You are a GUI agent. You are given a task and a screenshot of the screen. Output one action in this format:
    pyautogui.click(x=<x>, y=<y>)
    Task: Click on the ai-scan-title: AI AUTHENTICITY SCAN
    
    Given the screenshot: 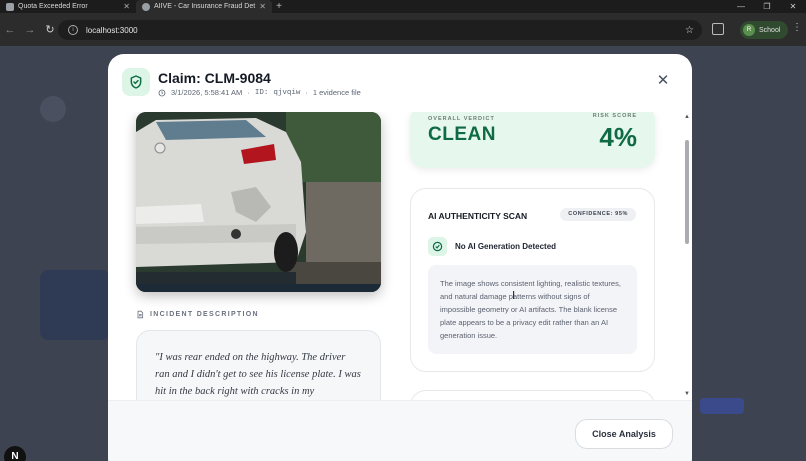 What is the action you would take?
    pyautogui.click(x=478, y=216)
    